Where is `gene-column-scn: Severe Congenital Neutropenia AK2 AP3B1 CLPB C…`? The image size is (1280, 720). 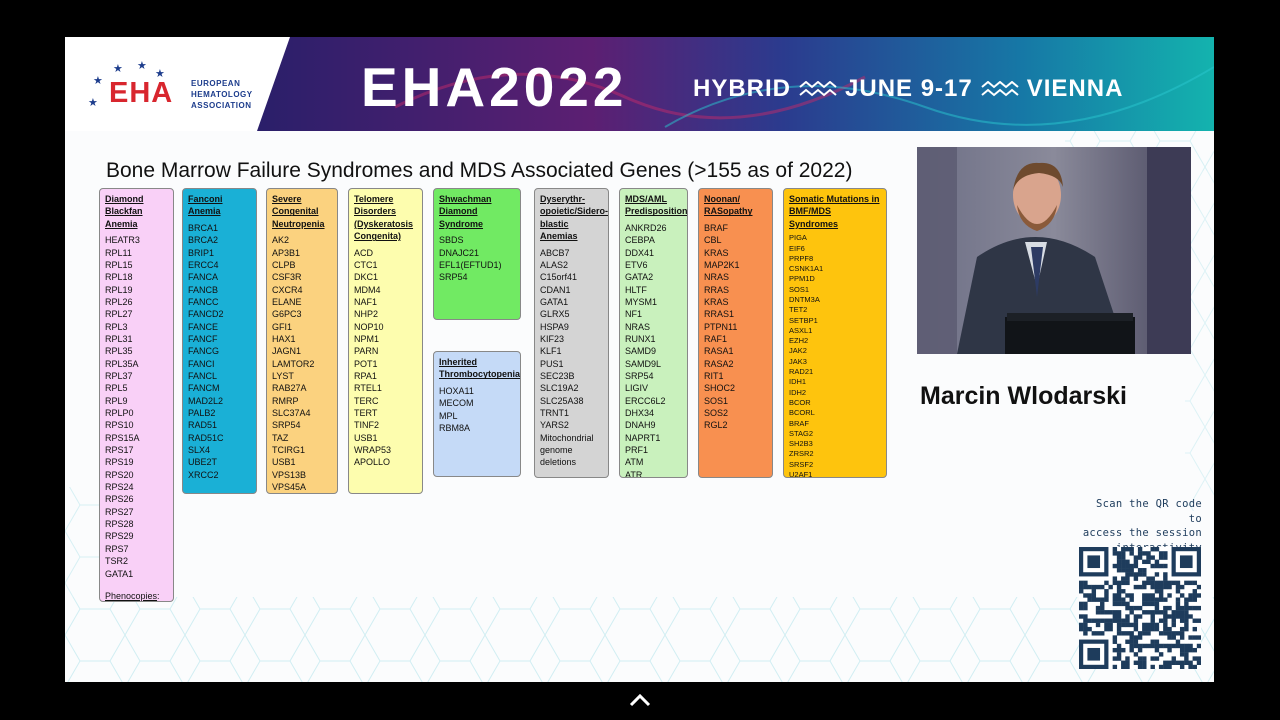 gene-column-scn: Severe Congenital Neutropenia AK2 AP3B1 CLPB C… is located at coordinates (302, 341).